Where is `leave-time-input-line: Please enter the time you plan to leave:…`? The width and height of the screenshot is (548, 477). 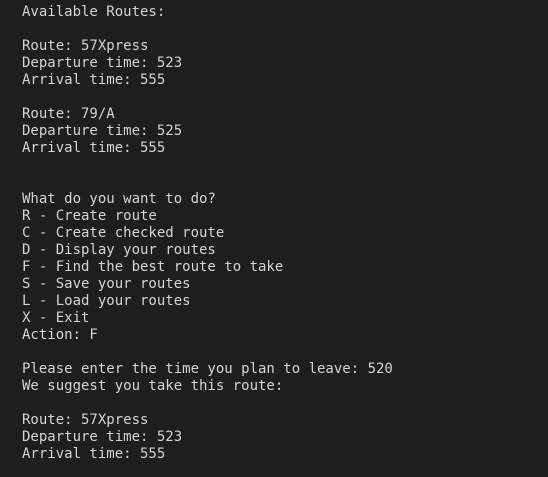 leave-time-input-line: Please enter the time you plan to leave:… is located at coordinates (207, 369).